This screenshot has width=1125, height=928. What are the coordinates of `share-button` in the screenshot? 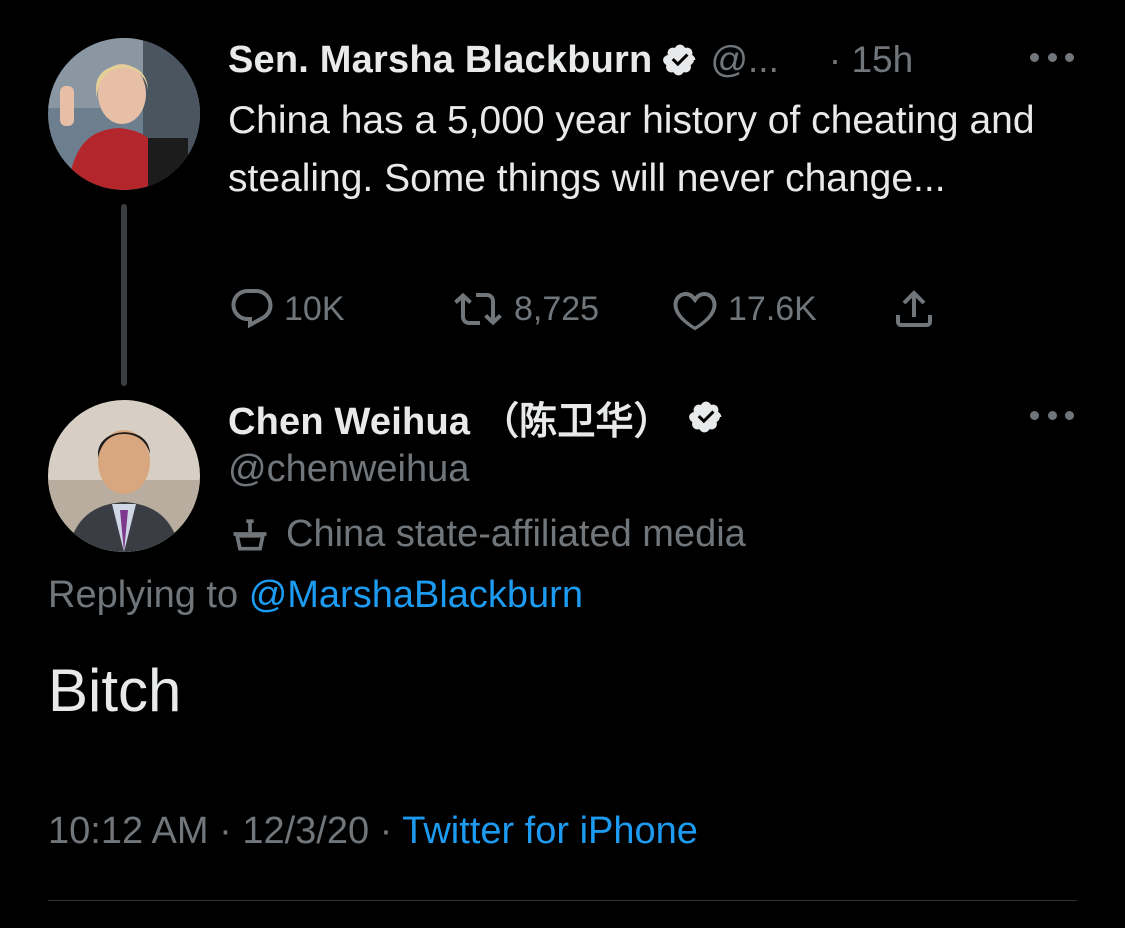 It's located at (914, 309).